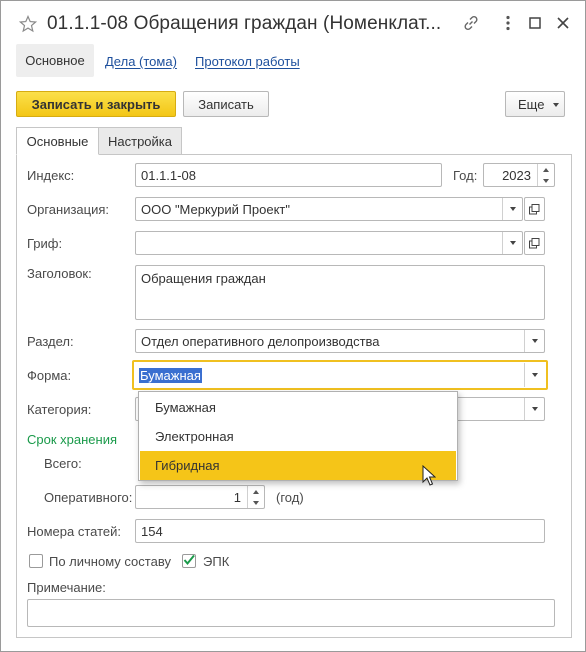 This screenshot has height=652, width=586. I want to click on note-field, so click(291, 613).